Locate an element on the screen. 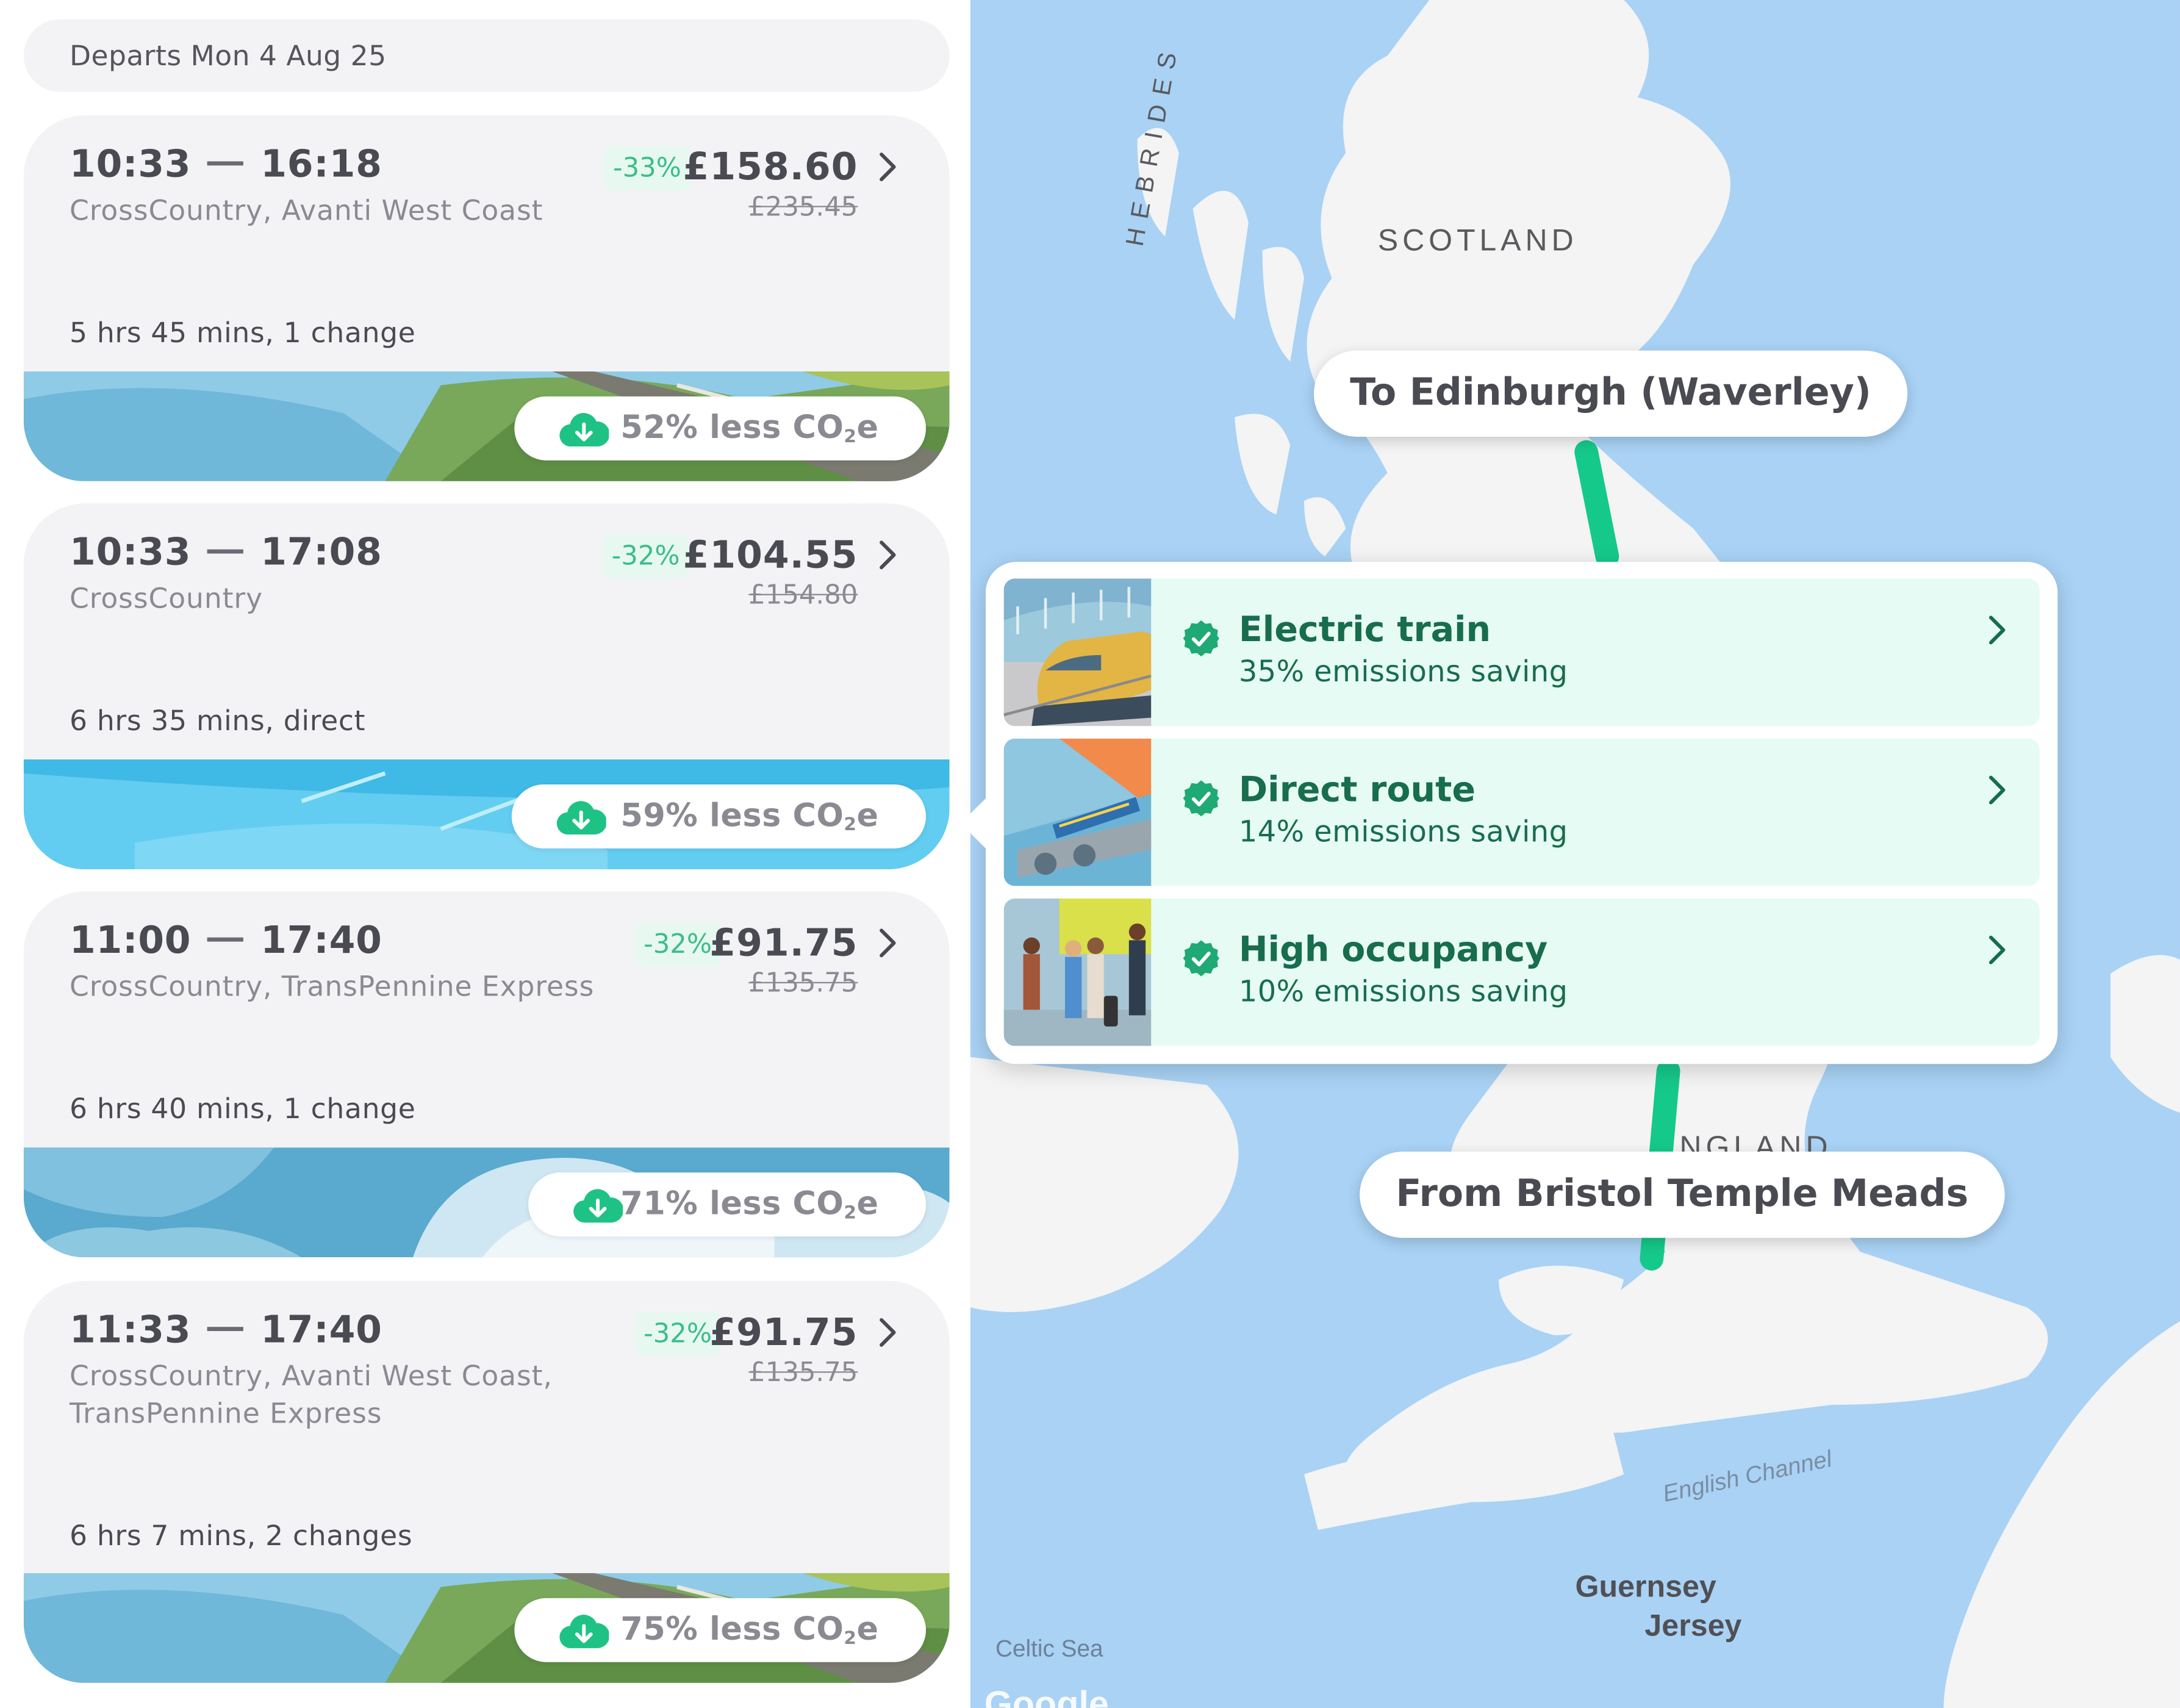  journey-times: 11:00 17:40 is located at coordinates (226, 941).